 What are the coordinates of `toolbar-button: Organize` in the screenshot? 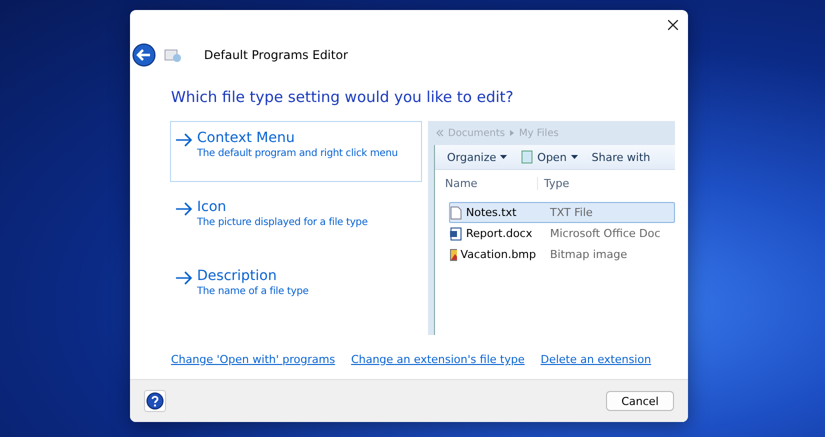 It's located at (477, 157).